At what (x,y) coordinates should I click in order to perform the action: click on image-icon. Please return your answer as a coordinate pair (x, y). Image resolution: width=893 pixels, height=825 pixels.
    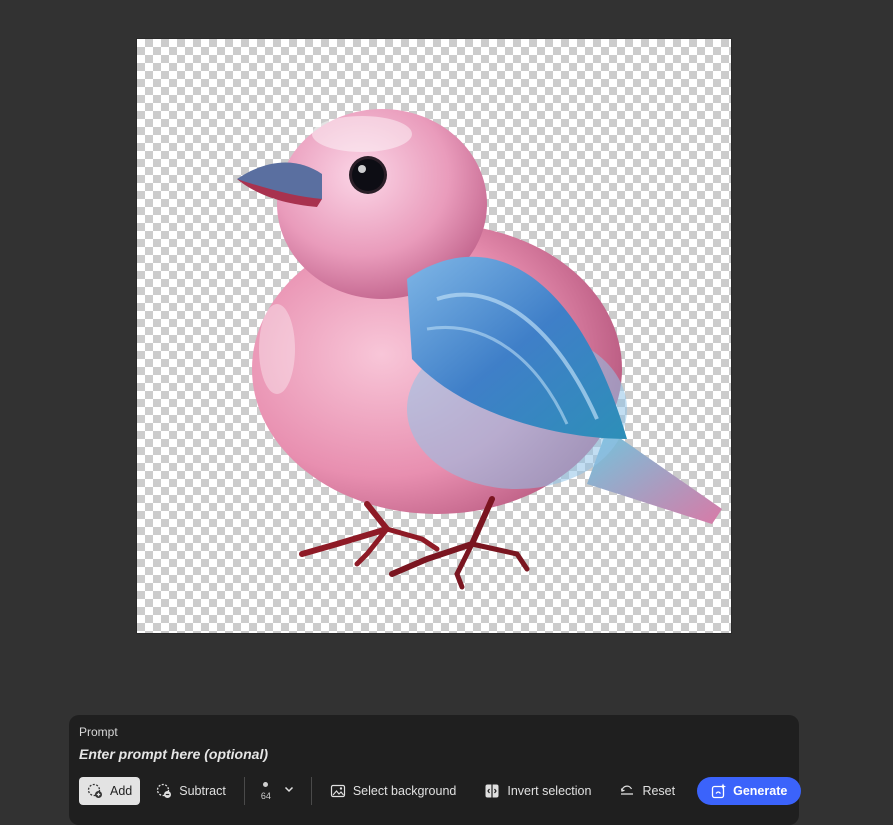
    Looking at the image, I should click on (338, 791).